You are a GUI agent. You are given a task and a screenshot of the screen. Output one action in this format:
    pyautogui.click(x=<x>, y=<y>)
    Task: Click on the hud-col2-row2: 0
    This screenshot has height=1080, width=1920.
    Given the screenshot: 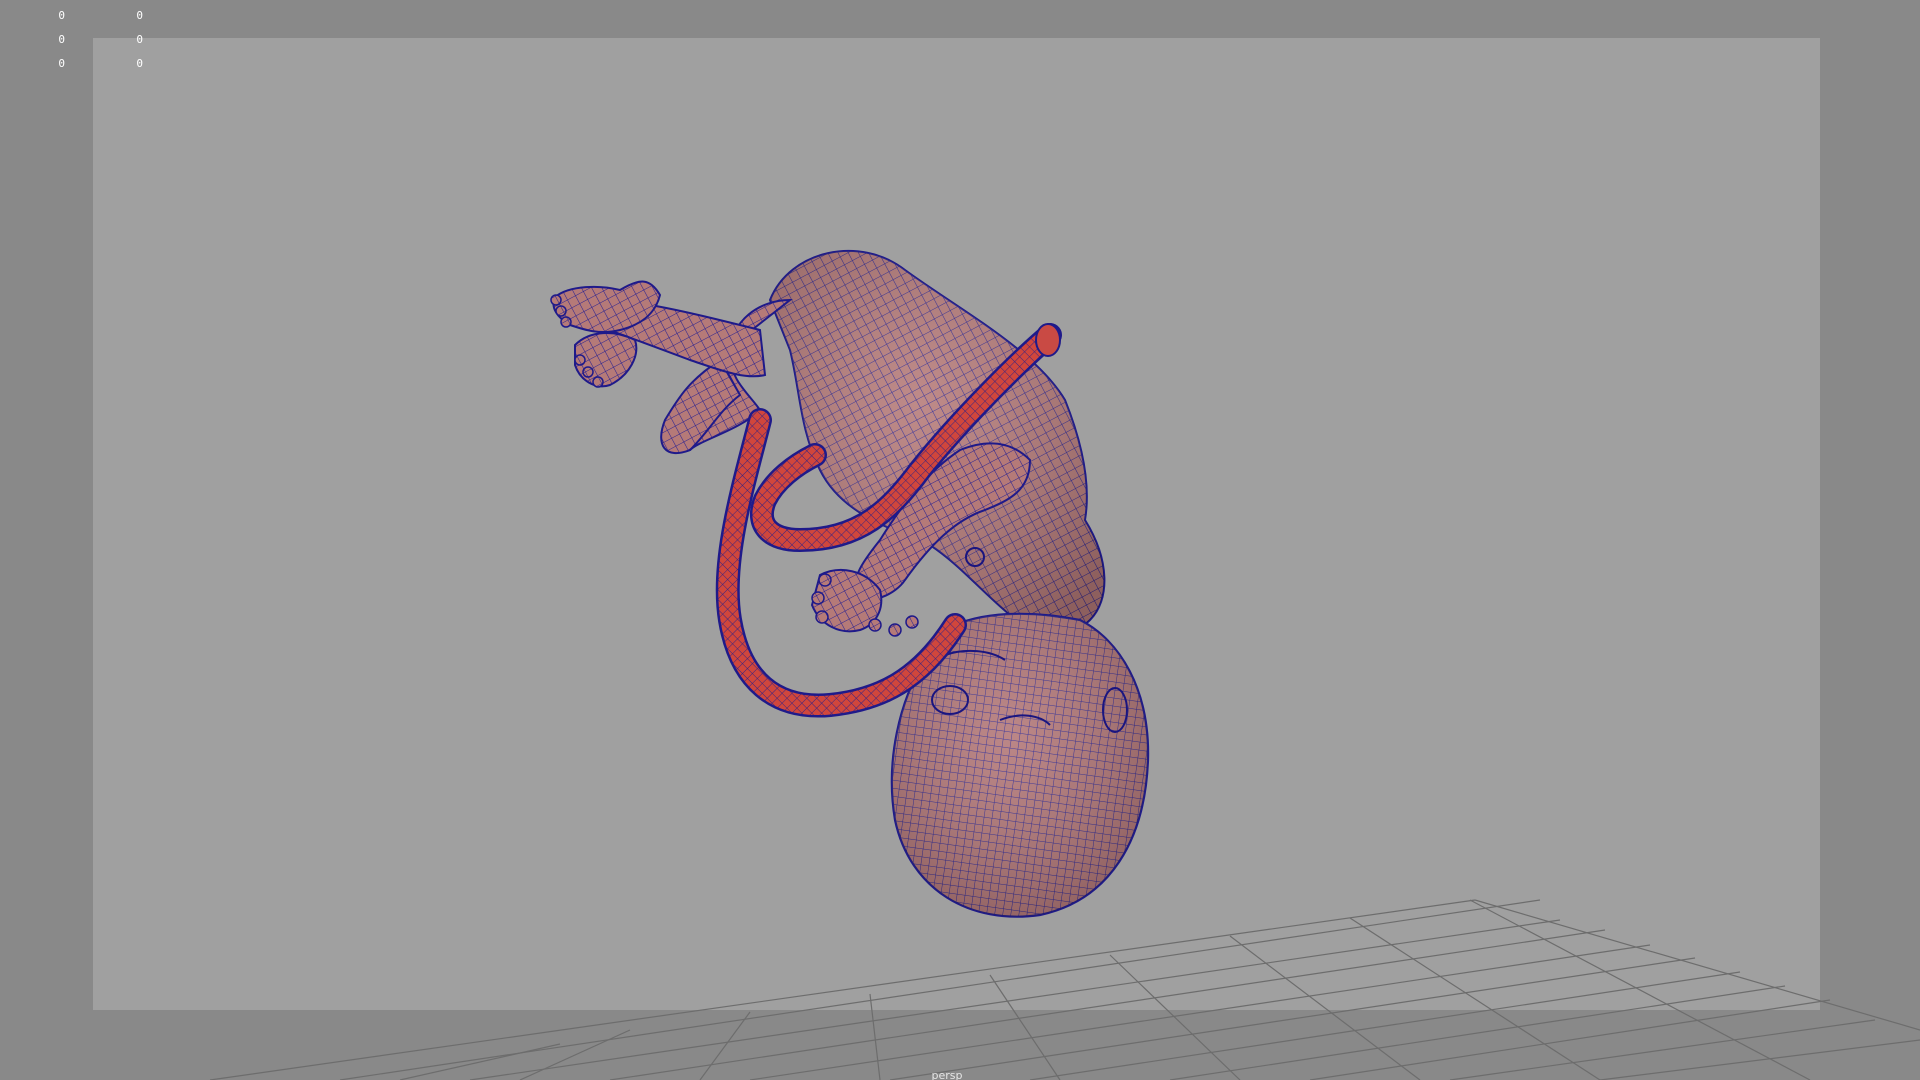 What is the action you would take?
    pyautogui.click(x=139, y=39)
    